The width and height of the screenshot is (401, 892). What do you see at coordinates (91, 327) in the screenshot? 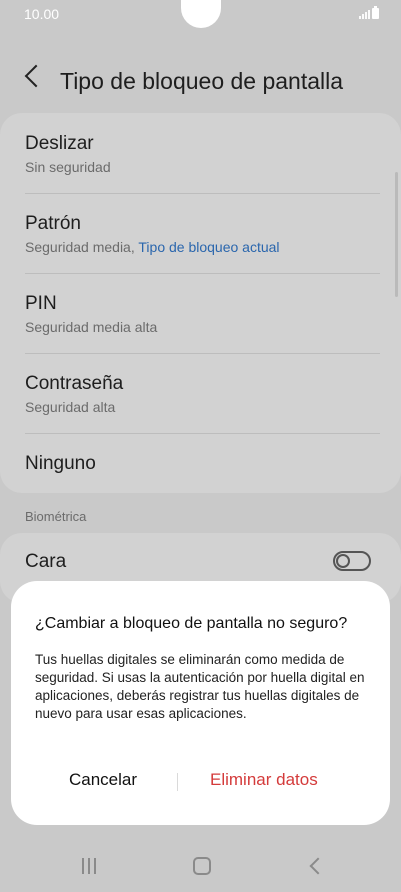
I see `lock-option-subtitle: Seguridad media alta` at bounding box center [91, 327].